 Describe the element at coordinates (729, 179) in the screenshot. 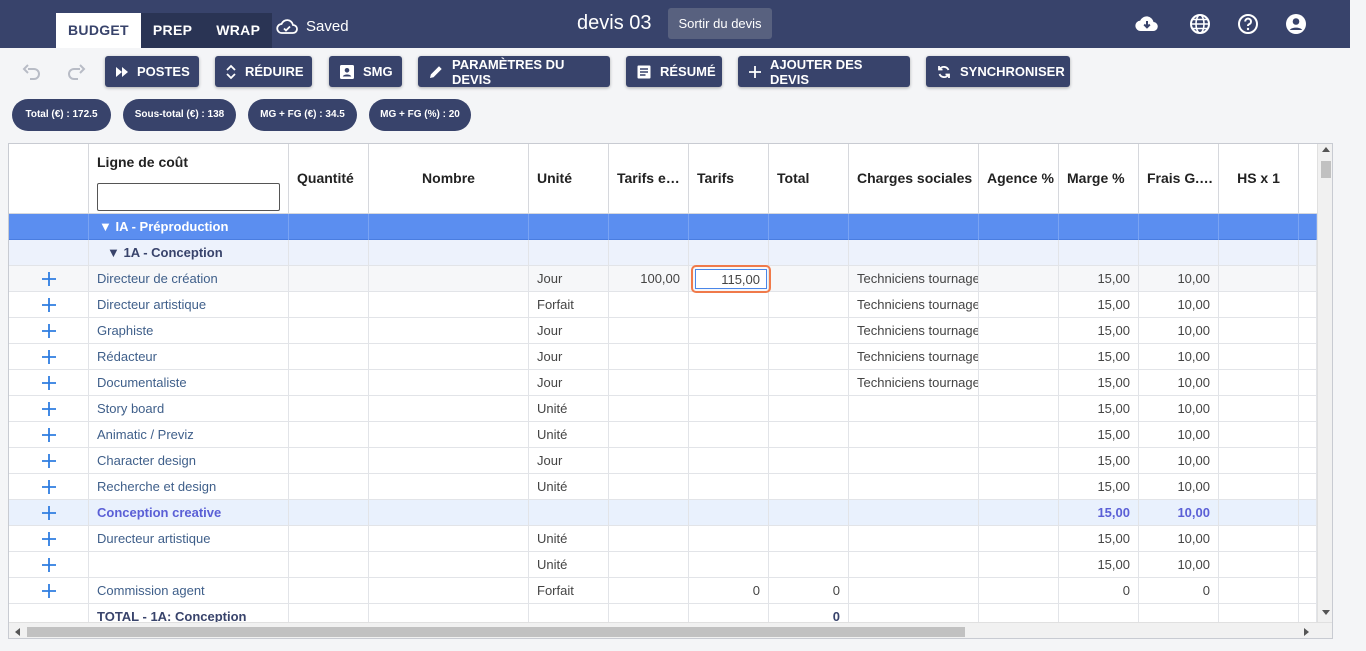

I see `col-header-tarifs: Tarifs` at that location.